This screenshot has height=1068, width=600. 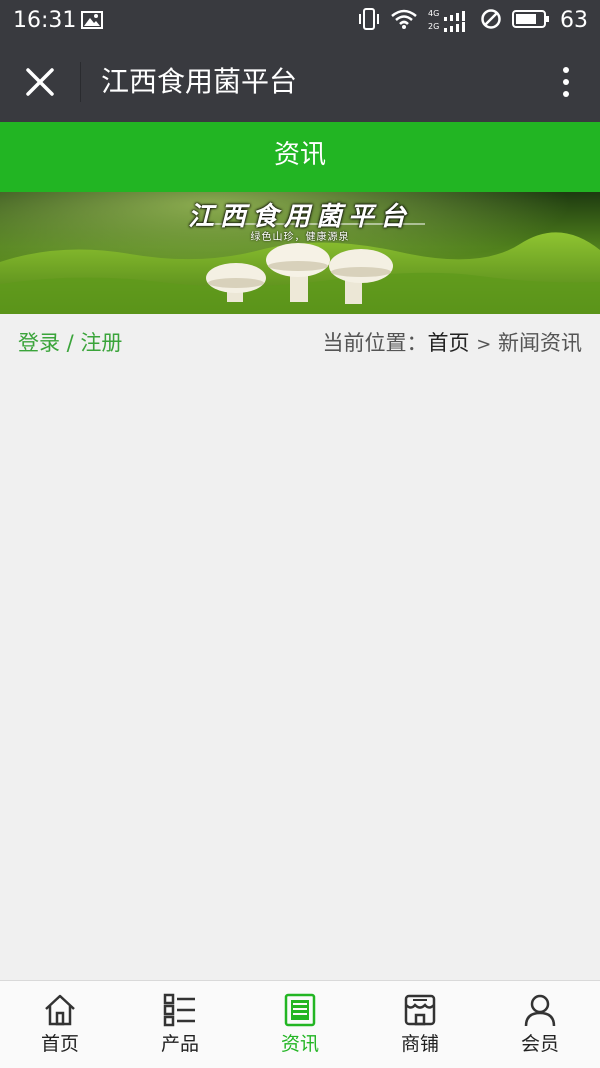 I want to click on image-notification-icon, so click(x=92, y=22).